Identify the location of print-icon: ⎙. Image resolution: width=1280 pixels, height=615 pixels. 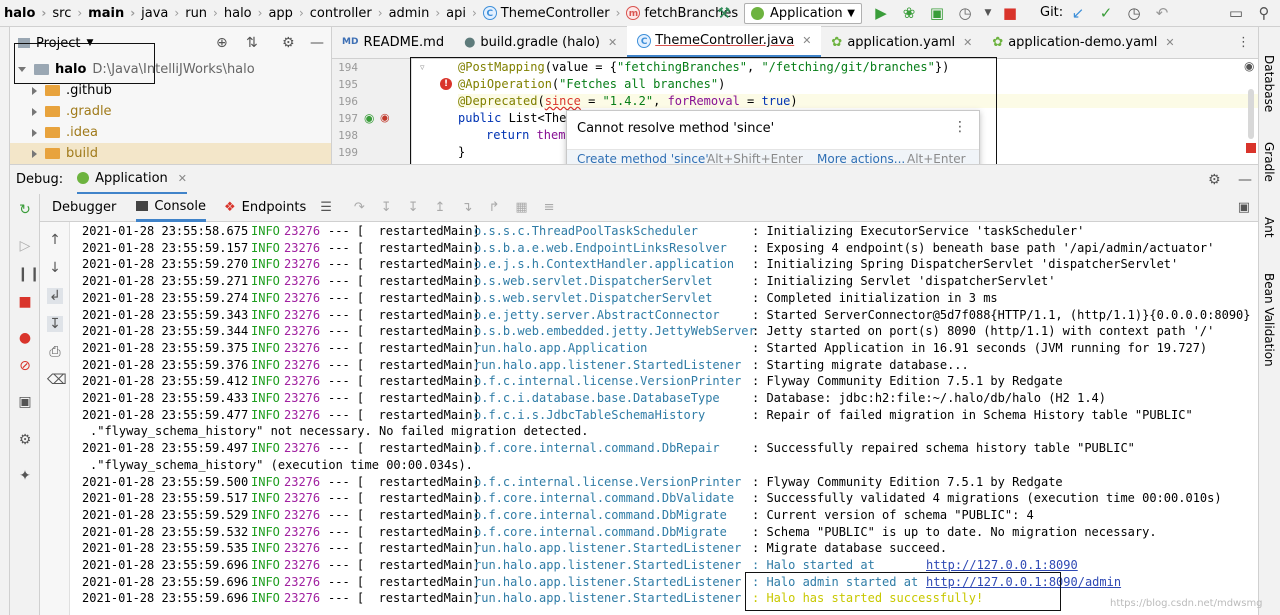
(55, 352).